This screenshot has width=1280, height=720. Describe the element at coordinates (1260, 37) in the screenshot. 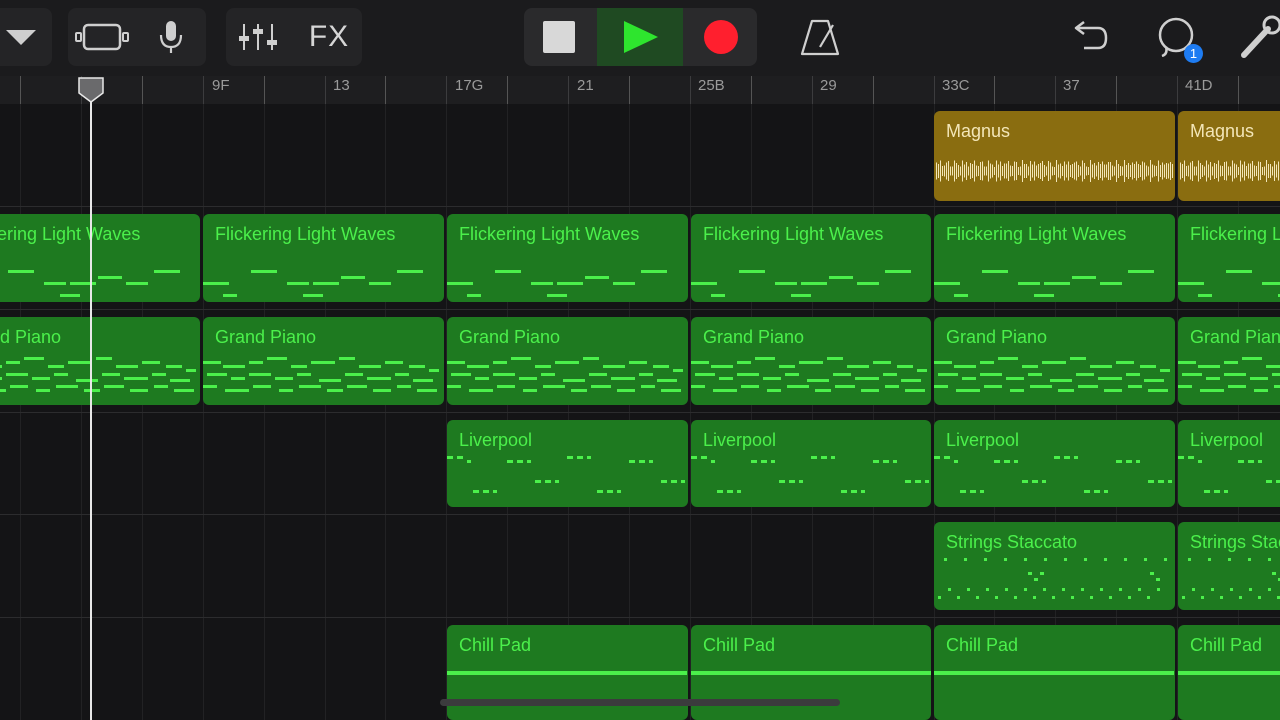

I see `settings-wrench-icon` at that location.